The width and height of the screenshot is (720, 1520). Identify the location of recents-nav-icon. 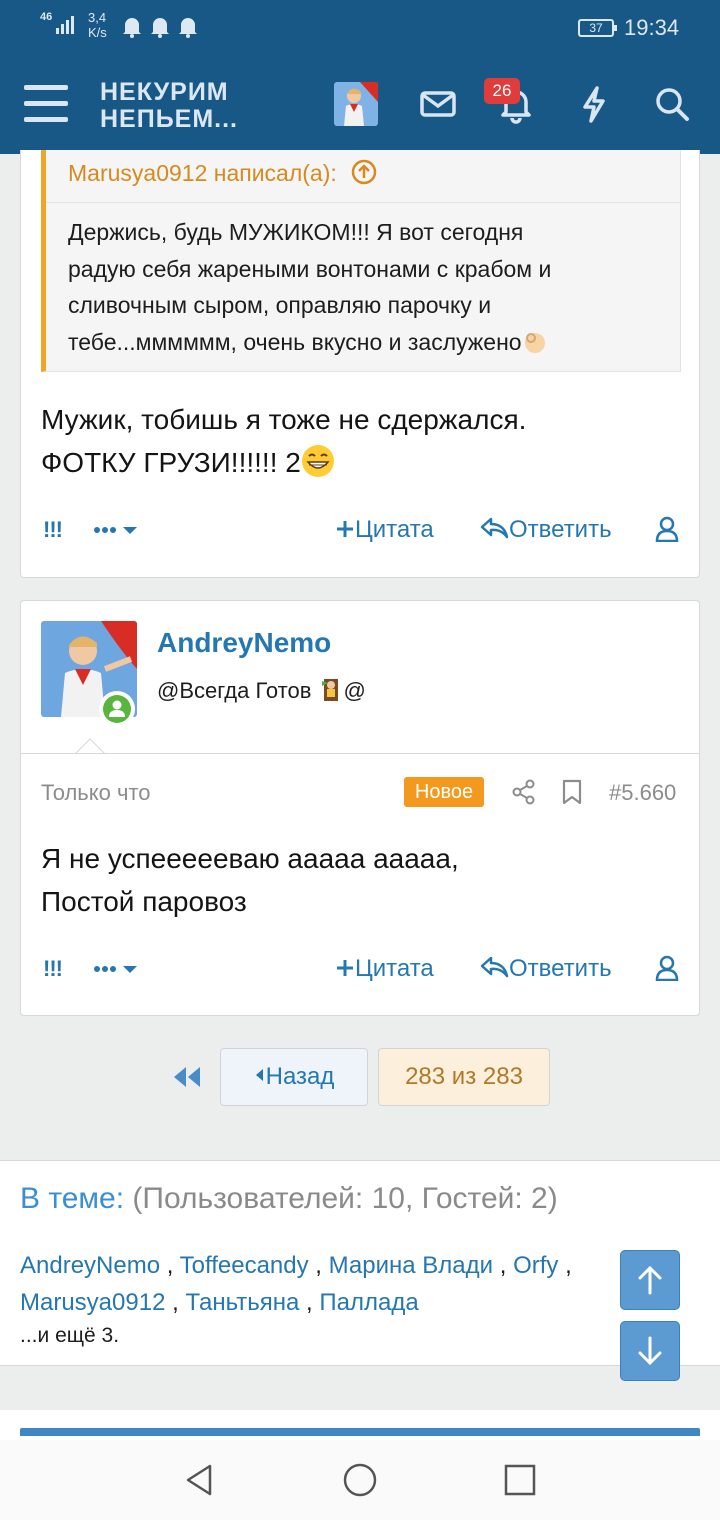
(520, 1480).